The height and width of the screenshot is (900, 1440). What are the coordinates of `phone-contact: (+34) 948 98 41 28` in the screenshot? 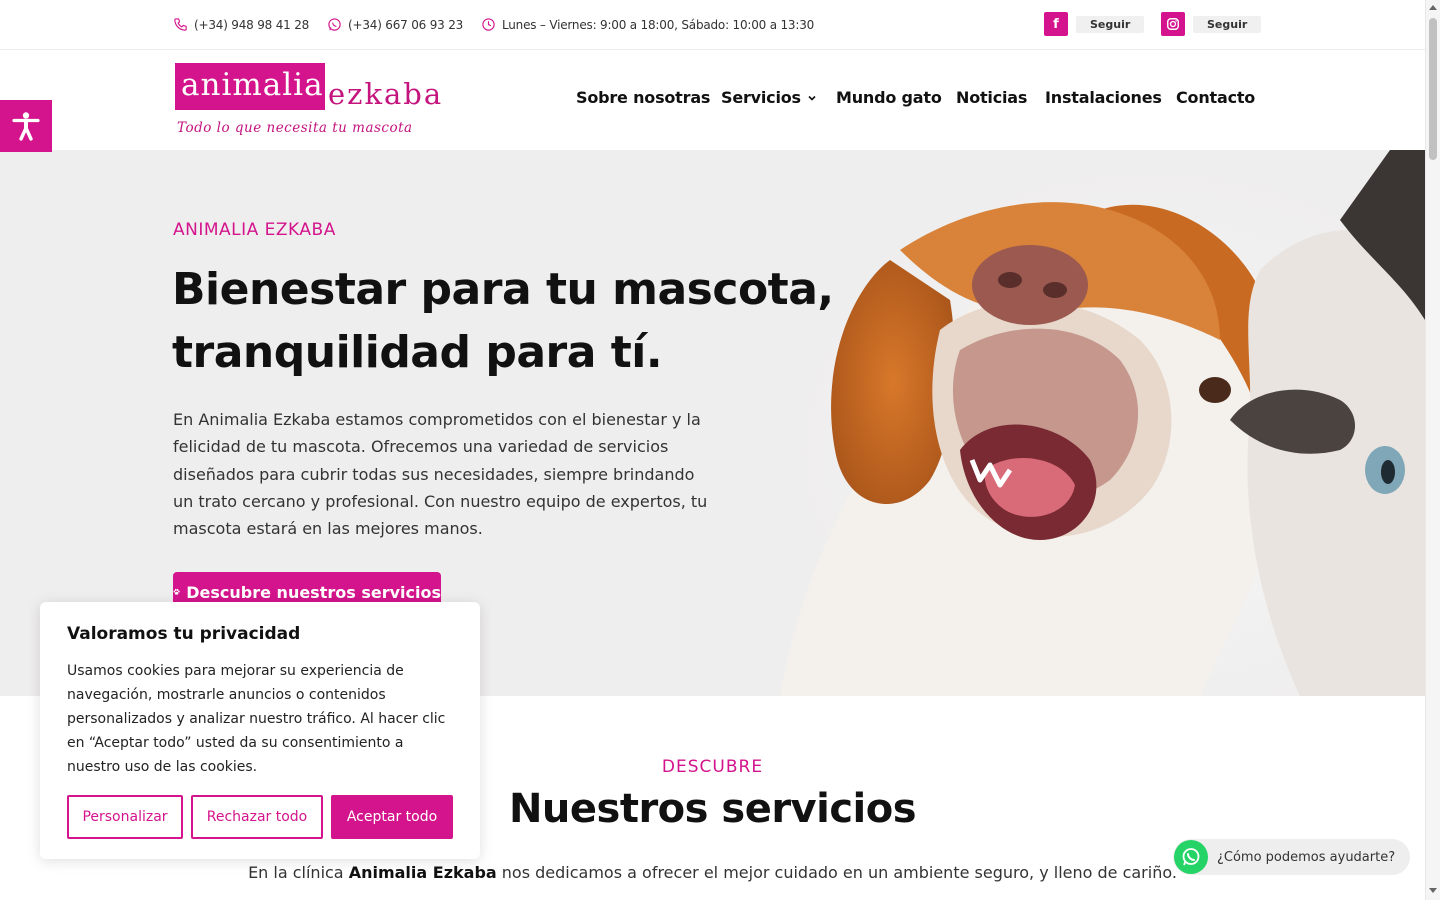 It's located at (241, 24).